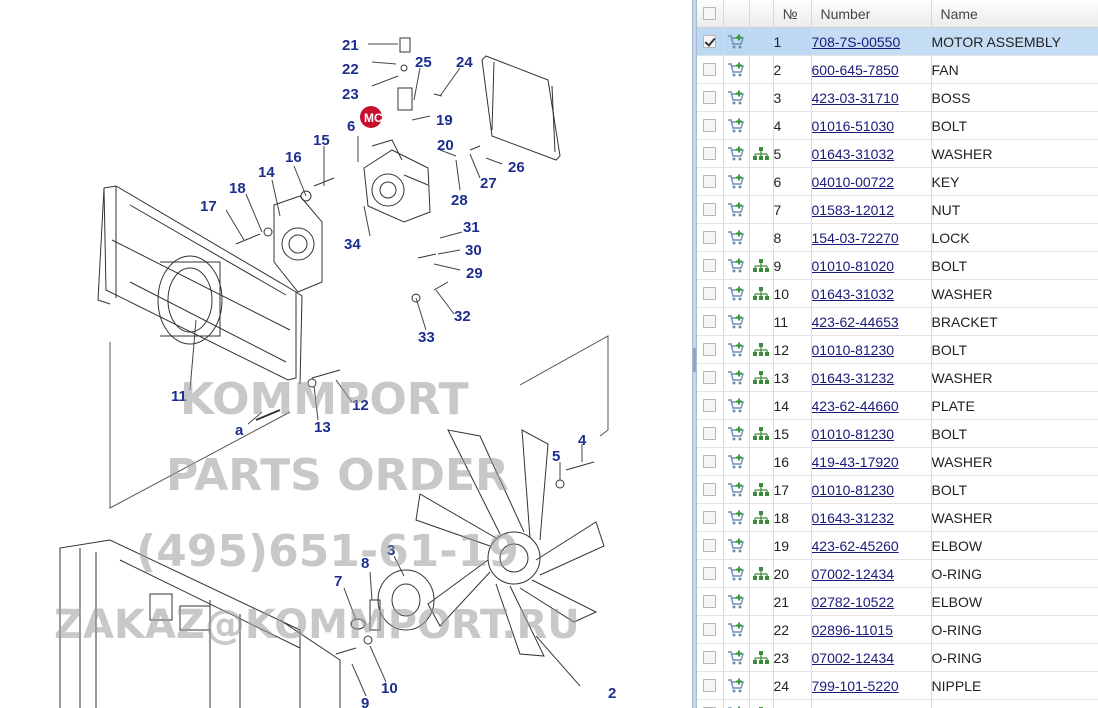  What do you see at coordinates (351, 126) in the screenshot?
I see `callout-label: 6` at bounding box center [351, 126].